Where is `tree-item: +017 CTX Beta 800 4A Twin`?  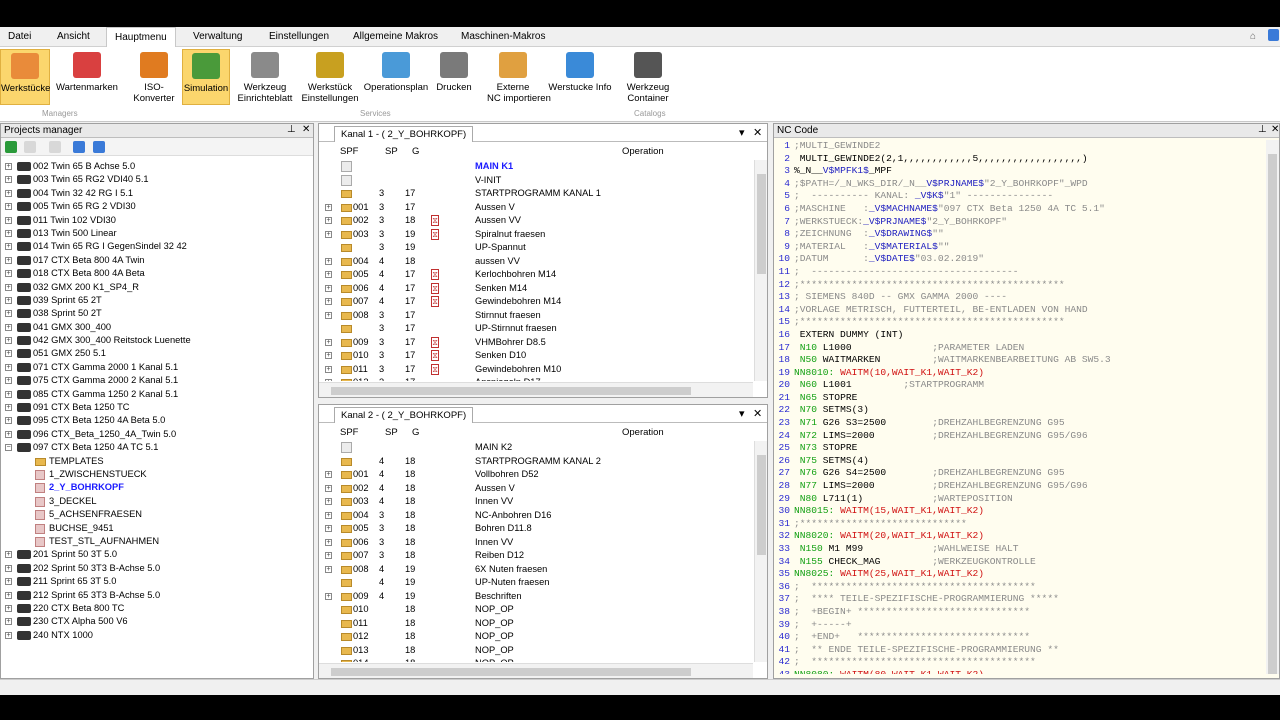
tree-item: +017 CTX Beta 800 4A Twin is located at coordinates (157, 260).